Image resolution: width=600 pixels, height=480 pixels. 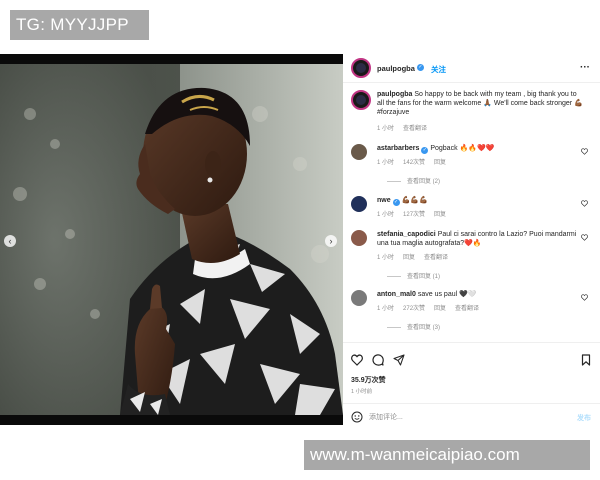 What do you see at coordinates (585, 67) in the screenshot?
I see `more-options-icon: ···` at bounding box center [585, 67].